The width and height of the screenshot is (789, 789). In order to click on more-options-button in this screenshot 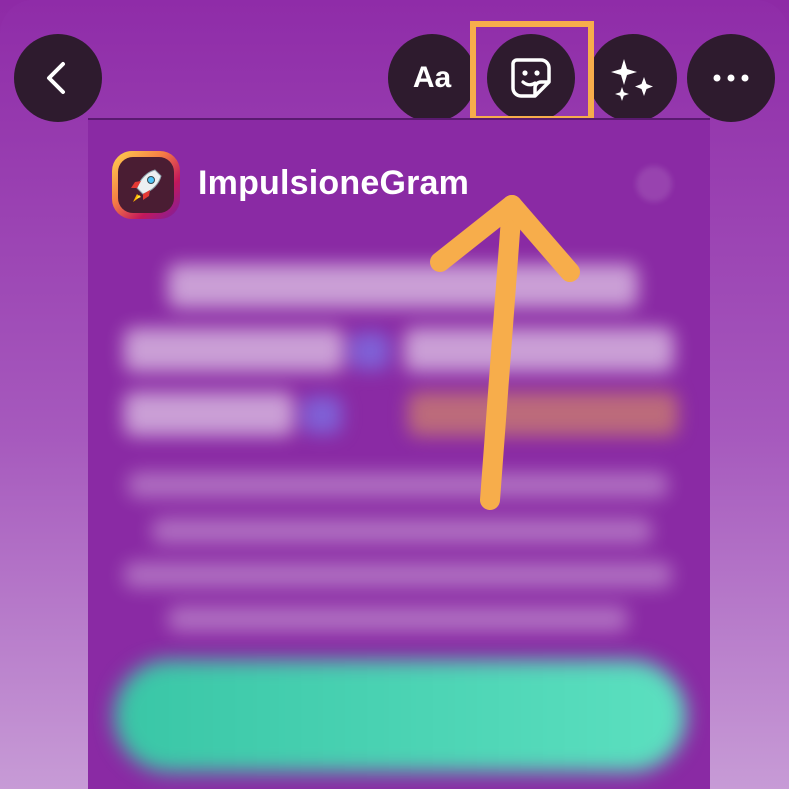, I will do `click(731, 78)`.